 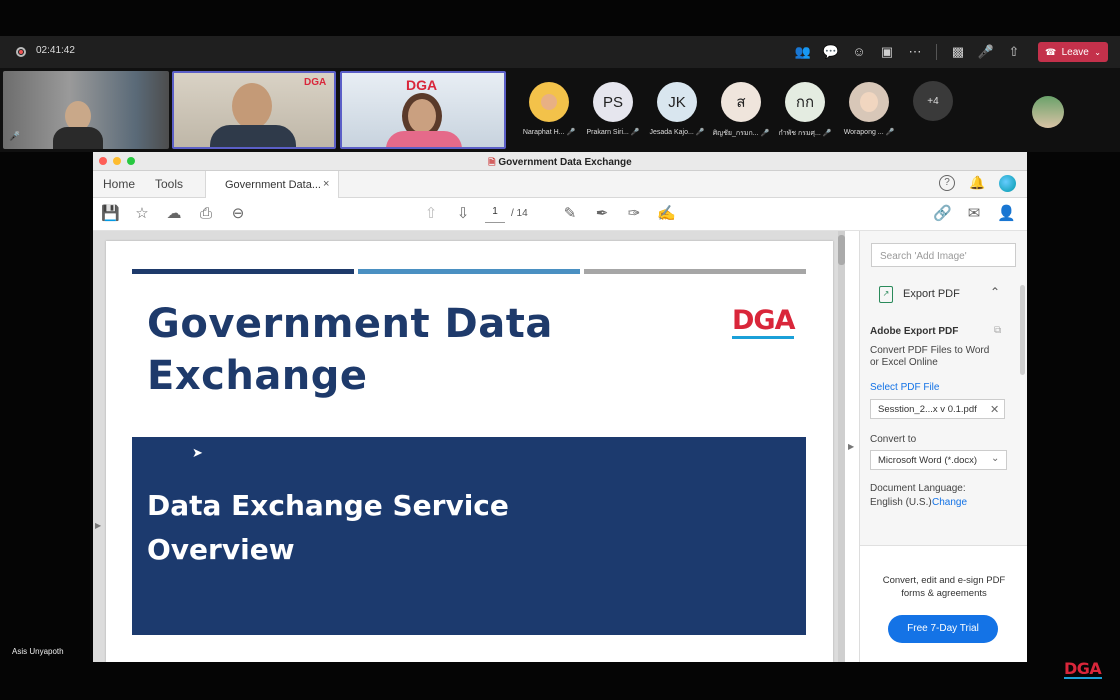 What do you see at coordinates (21, 52) in the screenshot?
I see `recording-icon` at bounding box center [21, 52].